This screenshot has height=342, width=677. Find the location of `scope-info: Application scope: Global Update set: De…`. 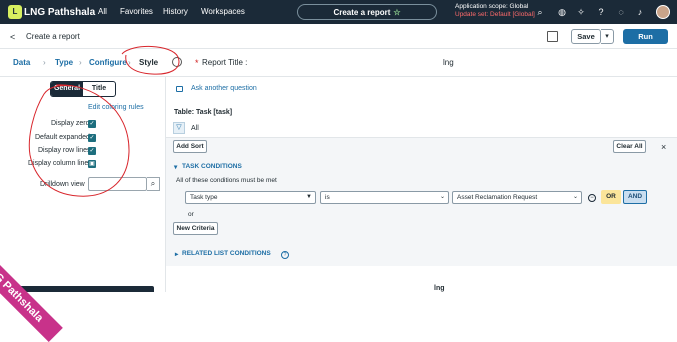

scope-info: Application scope: Global Update set: De… is located at coordinates (495, 11).